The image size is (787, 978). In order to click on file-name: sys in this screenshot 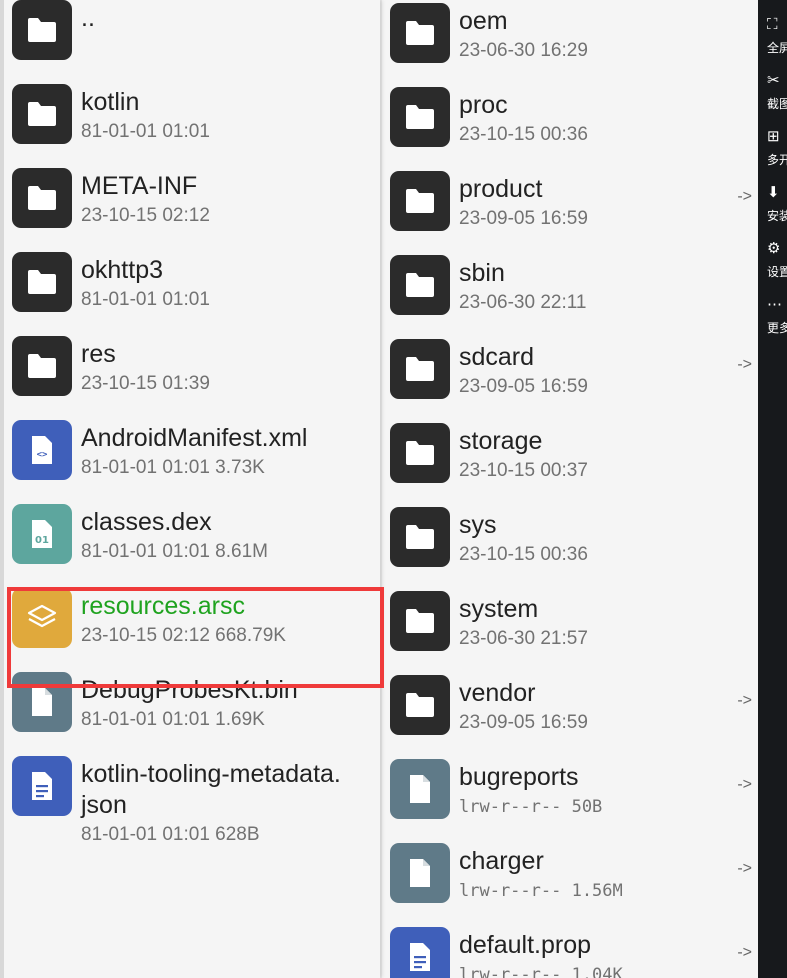, I will do `click(478, 525)`.